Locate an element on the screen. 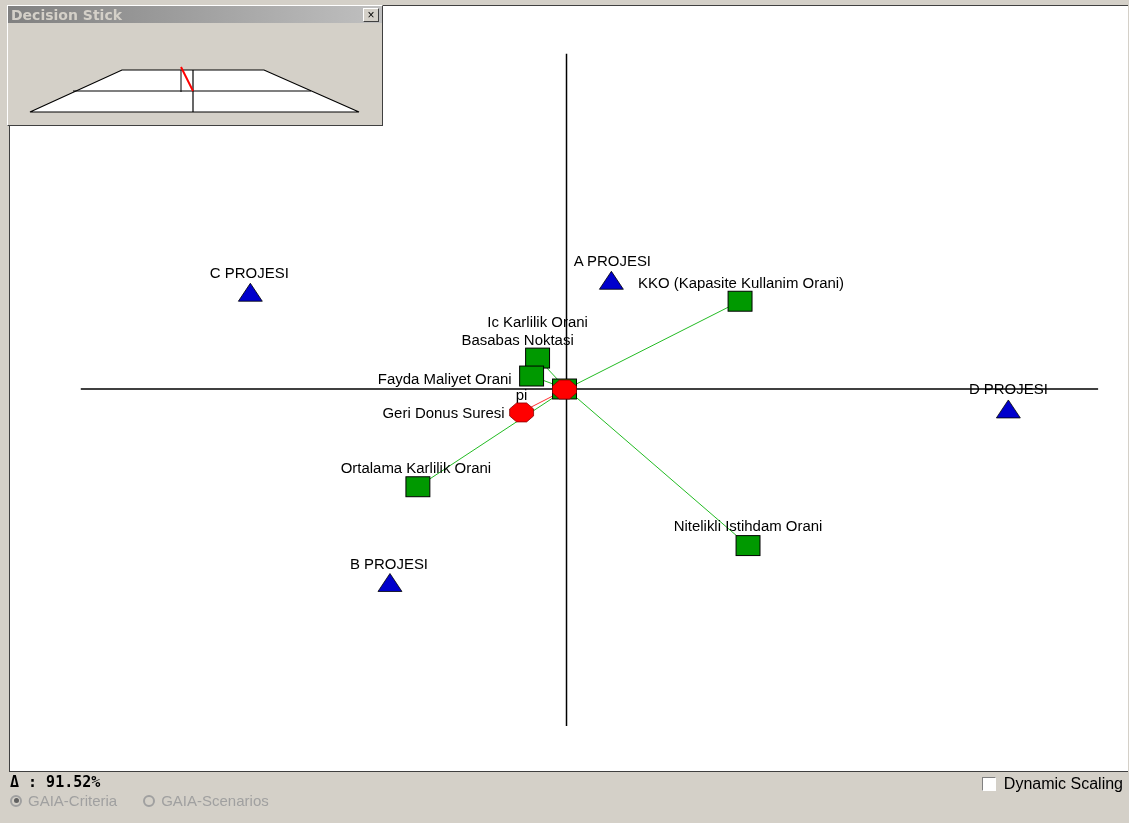 This screenshot has height=823, width=1129. scenario-label: B PROJESI is located at coordinates (389, 563).